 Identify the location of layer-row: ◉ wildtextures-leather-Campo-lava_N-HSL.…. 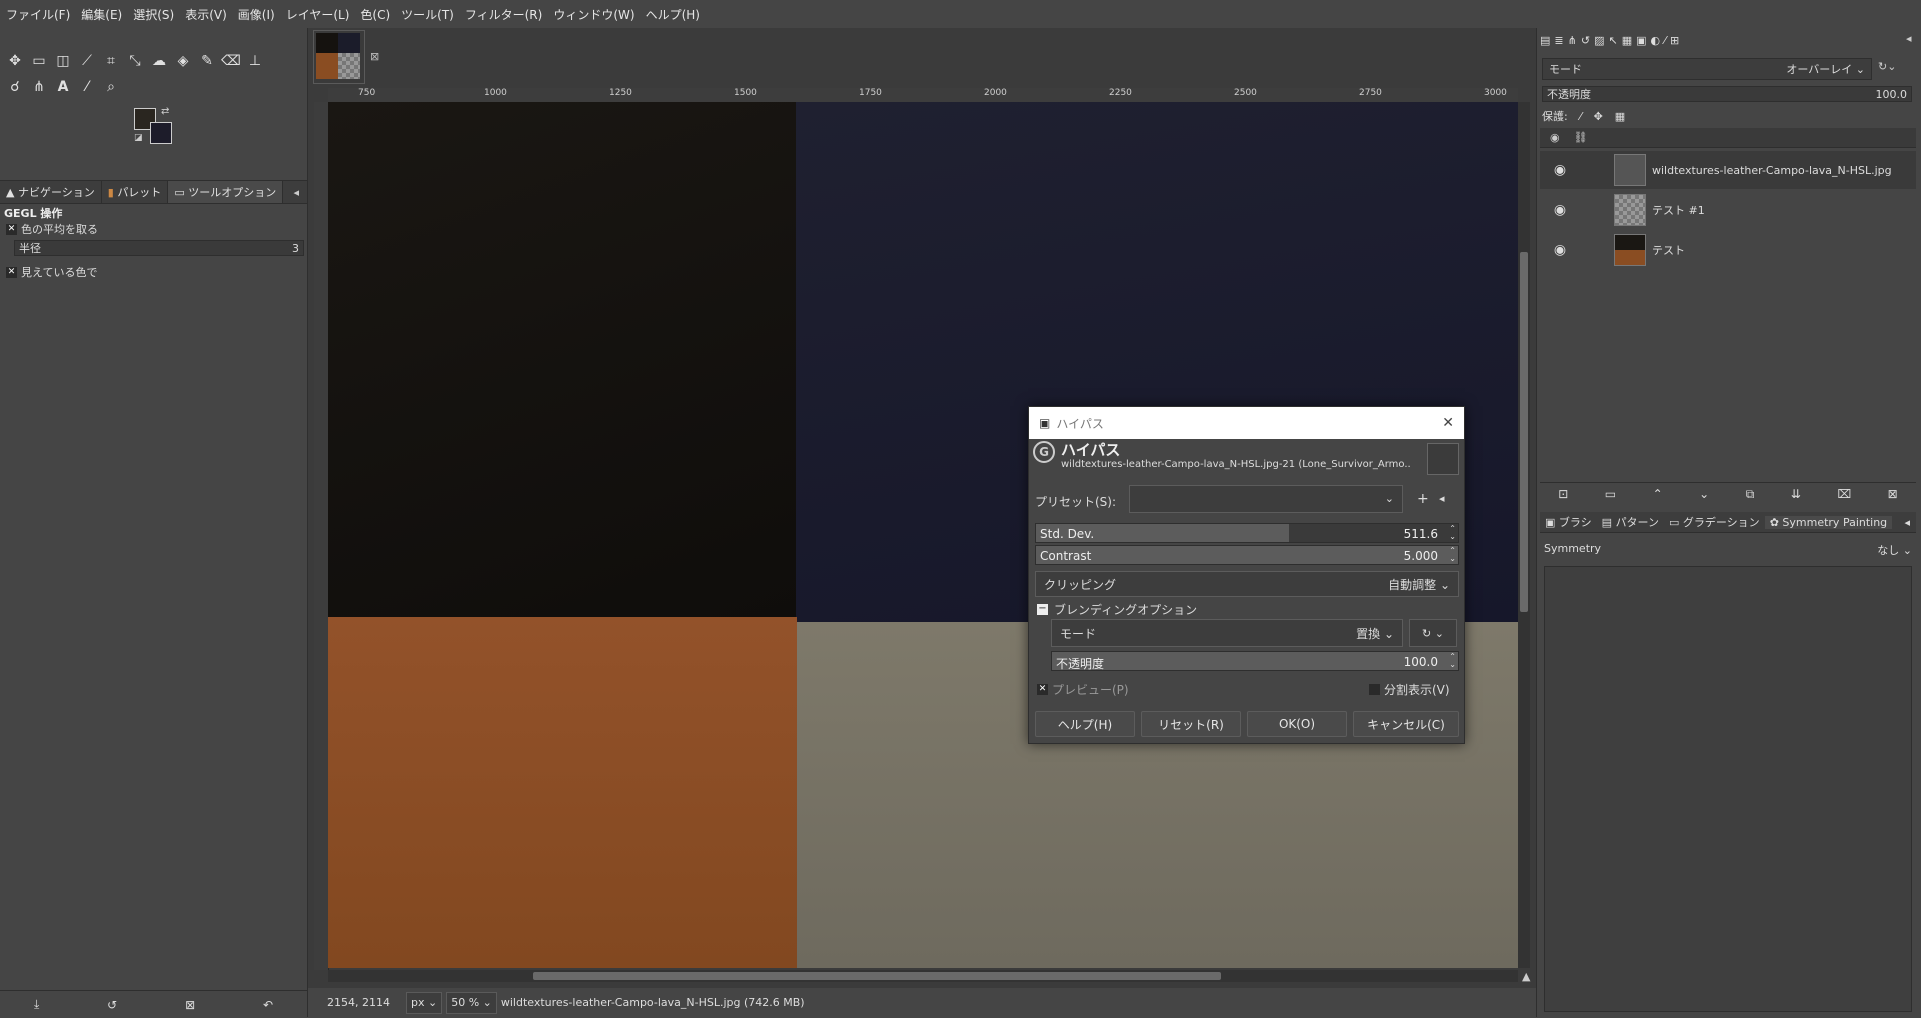
(1728, 170).